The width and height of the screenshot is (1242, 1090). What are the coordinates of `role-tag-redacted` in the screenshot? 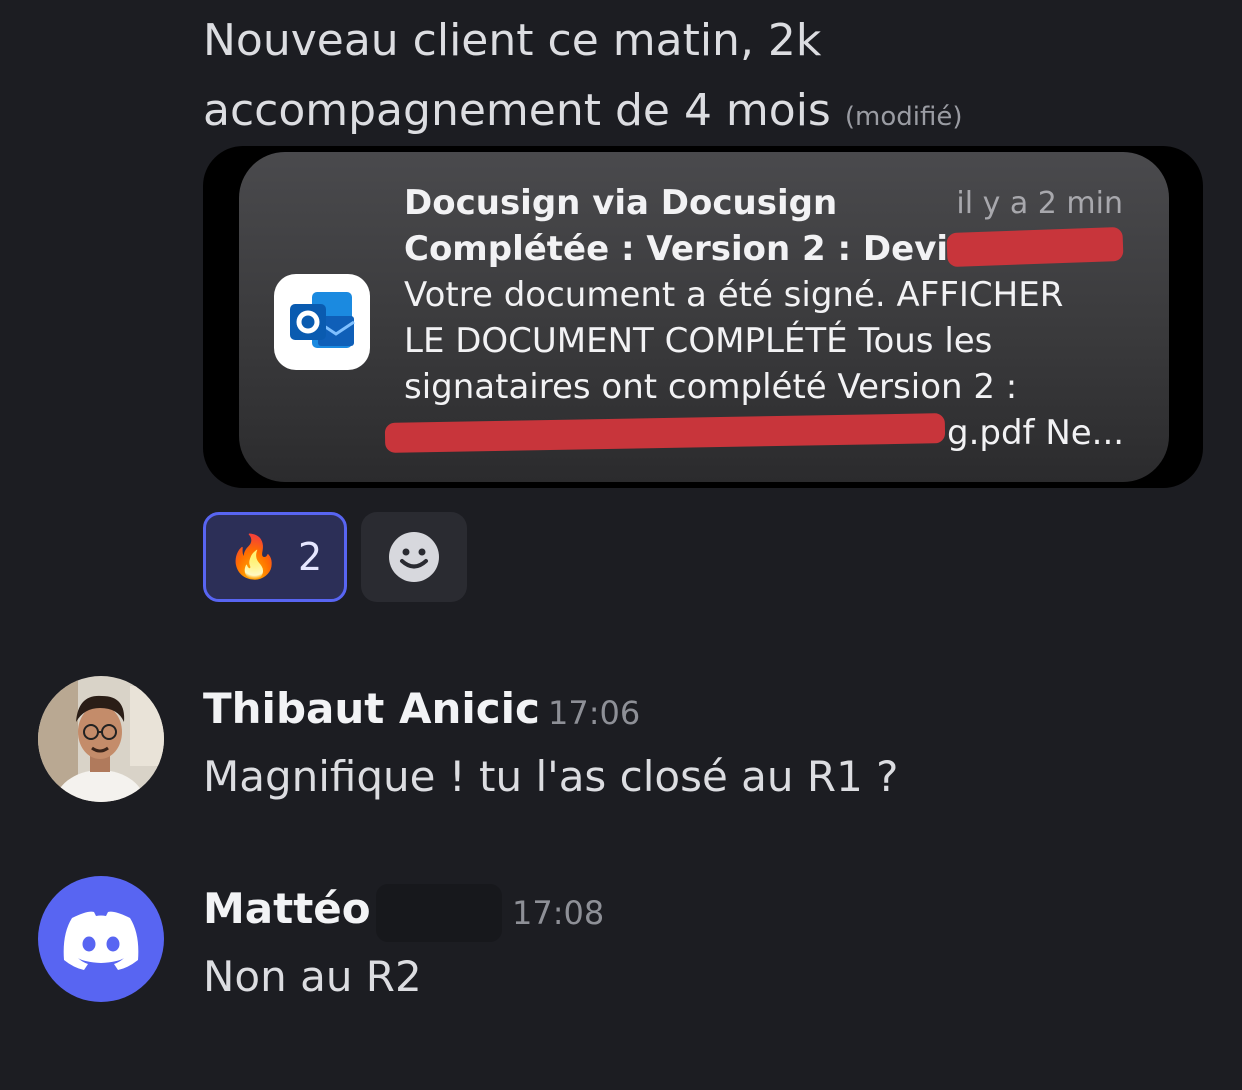 It's located at (439, 913).